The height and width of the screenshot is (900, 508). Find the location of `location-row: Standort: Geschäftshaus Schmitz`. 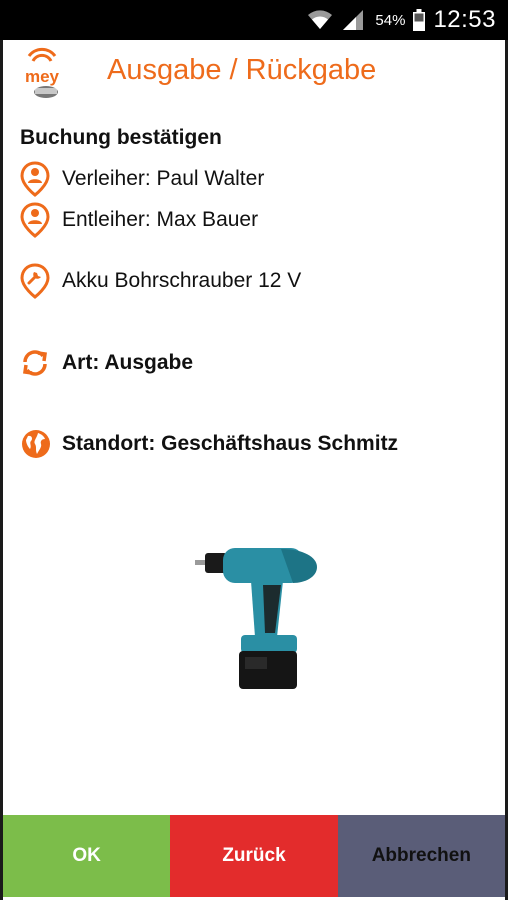

location-row: Standort: Geschäftshaus Schmitz is located at coordinates (209, 444).